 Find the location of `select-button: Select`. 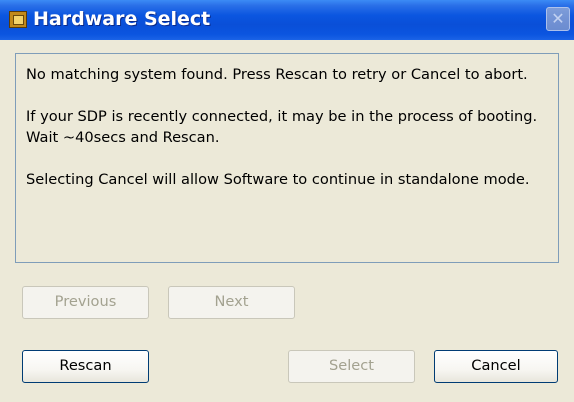

select-button: Select is located at coordinates (351, 366).